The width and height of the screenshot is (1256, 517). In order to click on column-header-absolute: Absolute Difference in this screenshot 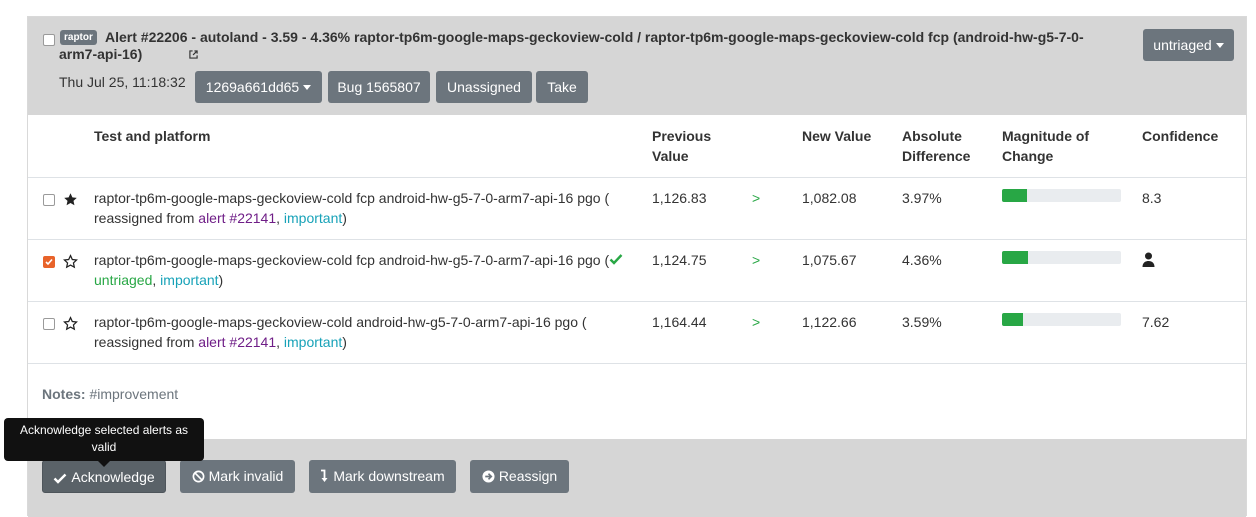, I will do `click(936, 146)`.